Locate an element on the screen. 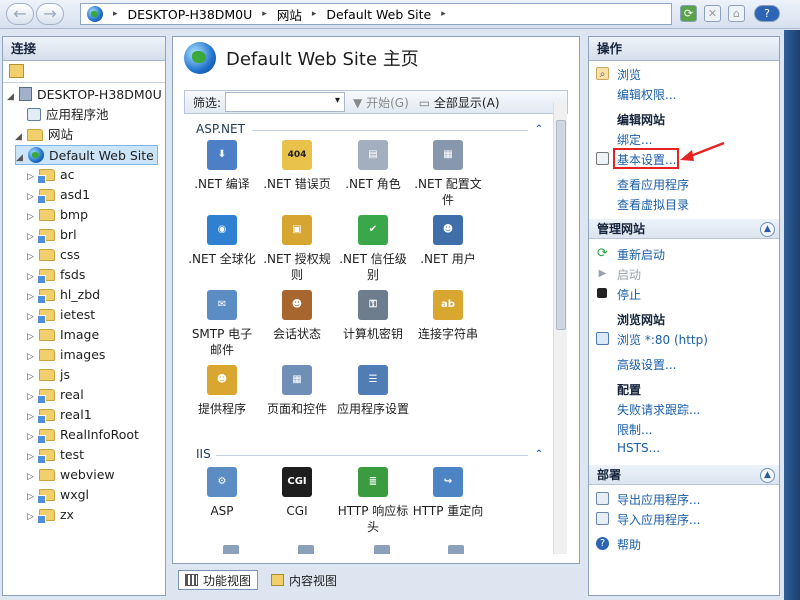 This screenshot has height=600, width=800. home-icon: ⌂ is located at coordinates (736, 13).